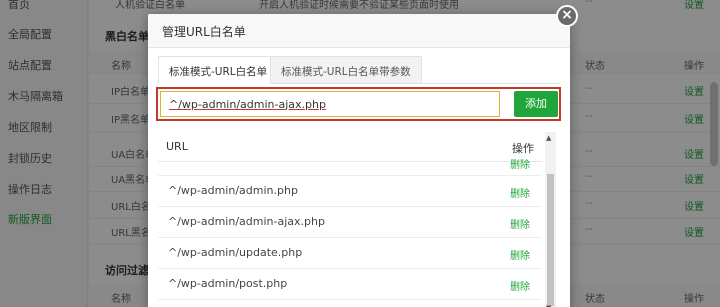  I want to click on modal-tabs: 标准模式-URL白名单 标准模式-URL白名单带参数, so click(359, 70).